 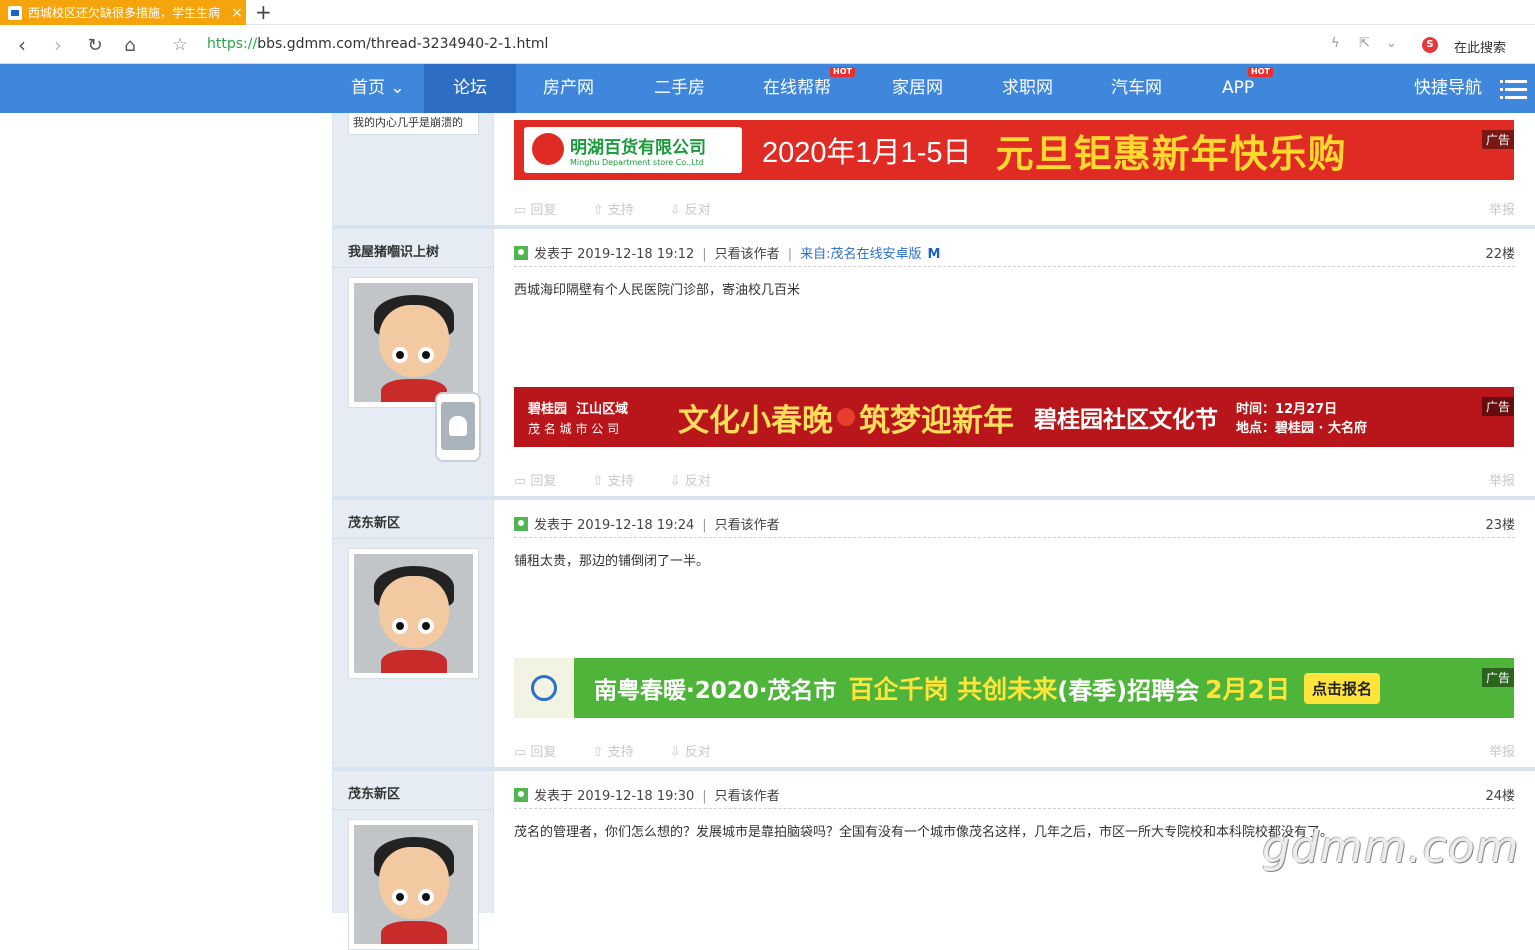 What do you see at coordinates (22, 45) in the screenshot?
I see `back-icon: ‹` at bounding box center [22, 45].